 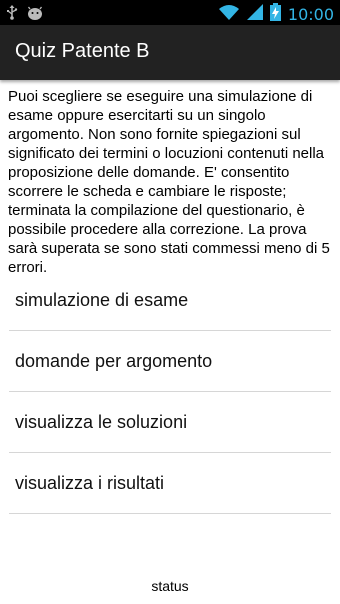 I want to click on status-label: status, so click(x=170, y=586).